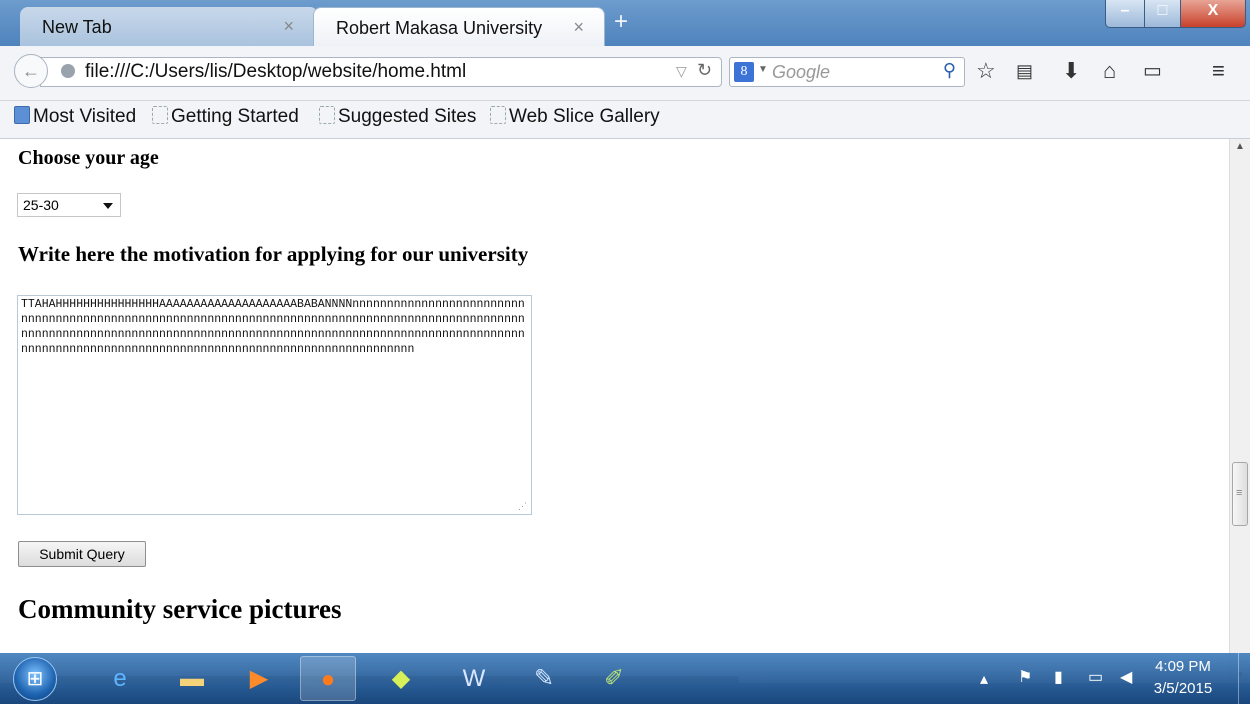  What do you see at coordinates (1025, 677) in the screenshot?
I see `action-center-flag-icon: ⚑` at bounding box center [1025, 677].